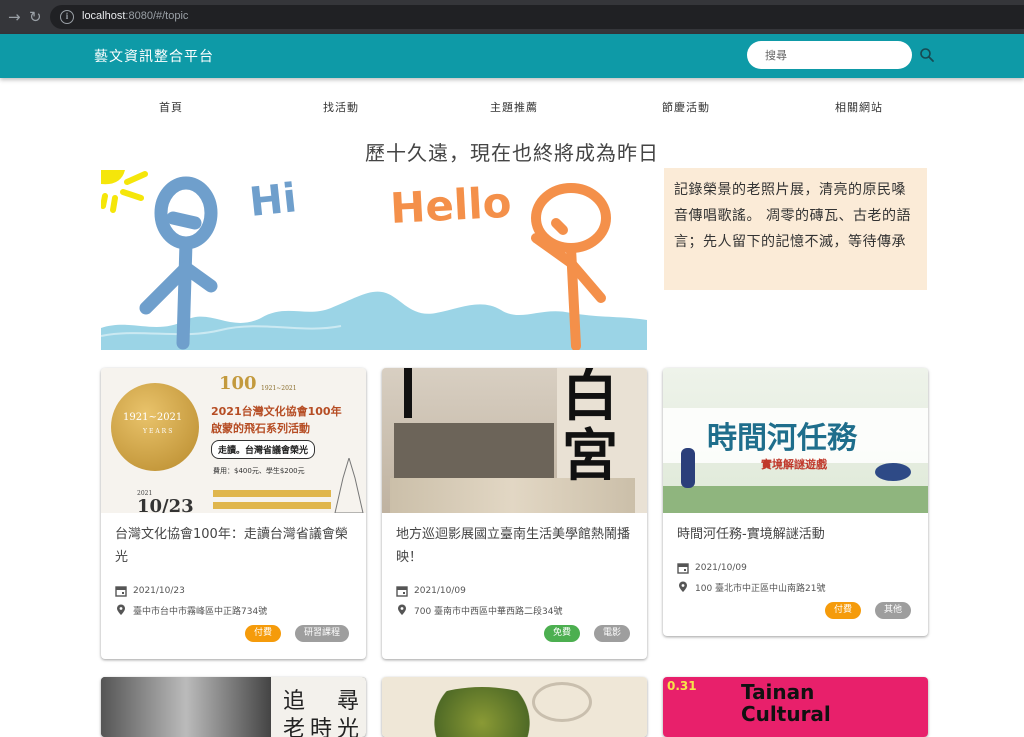  Describe the element at coordinates (892, 610) in the screenshot. I see `chip-category: 其他` at that location.